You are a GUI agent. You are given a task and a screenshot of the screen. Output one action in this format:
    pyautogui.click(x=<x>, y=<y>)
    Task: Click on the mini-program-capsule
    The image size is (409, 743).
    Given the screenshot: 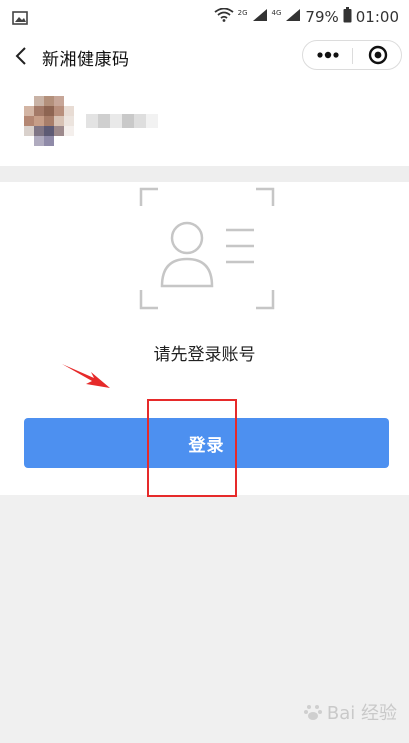 What is the action you would take?
    pyautogui.click(x=352, y=55)
    